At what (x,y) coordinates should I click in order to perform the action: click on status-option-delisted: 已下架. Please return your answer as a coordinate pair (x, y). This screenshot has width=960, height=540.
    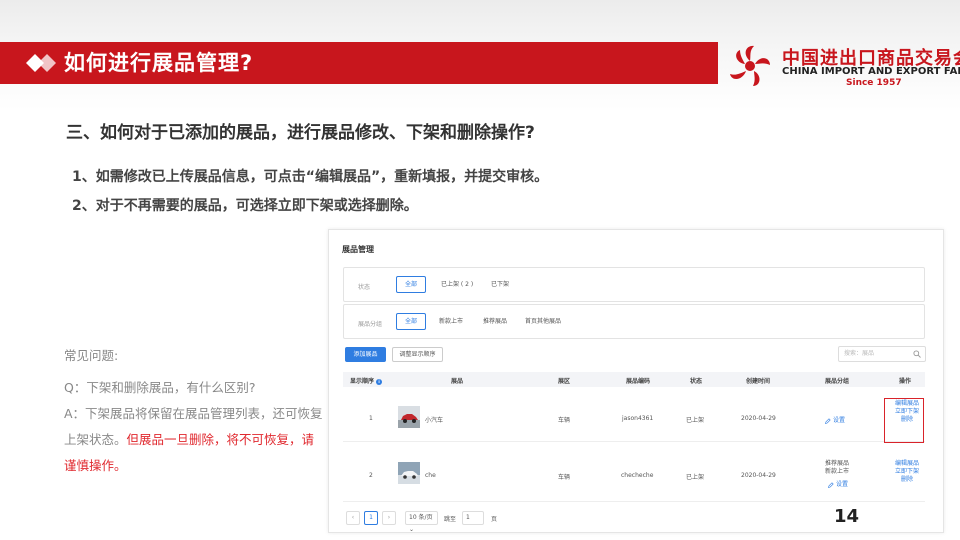
    Looking at the image, I should click on (500, 284).